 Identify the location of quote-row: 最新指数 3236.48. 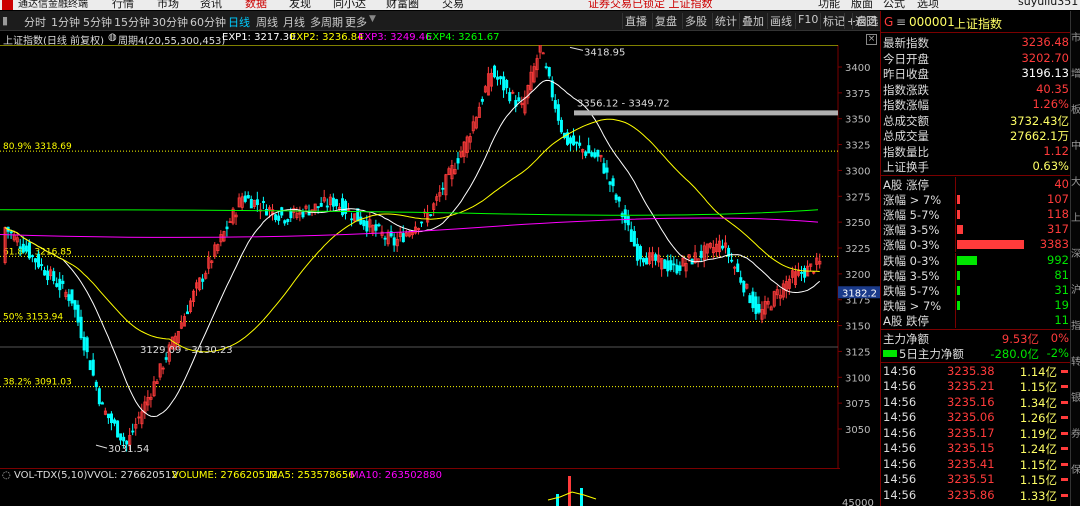
(976, 42).